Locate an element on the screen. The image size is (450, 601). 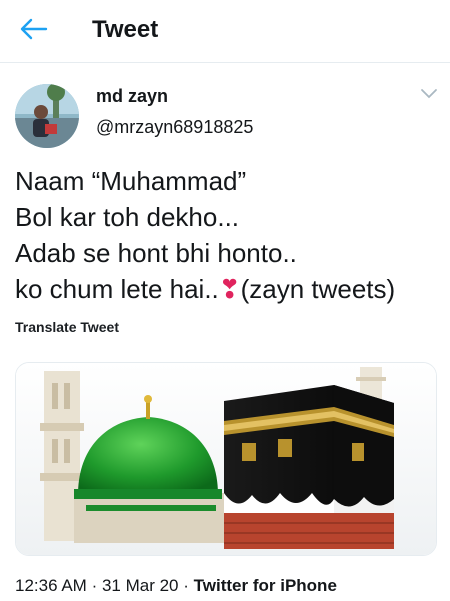
top-bar: Tweet is located at coordinates (225, 31).